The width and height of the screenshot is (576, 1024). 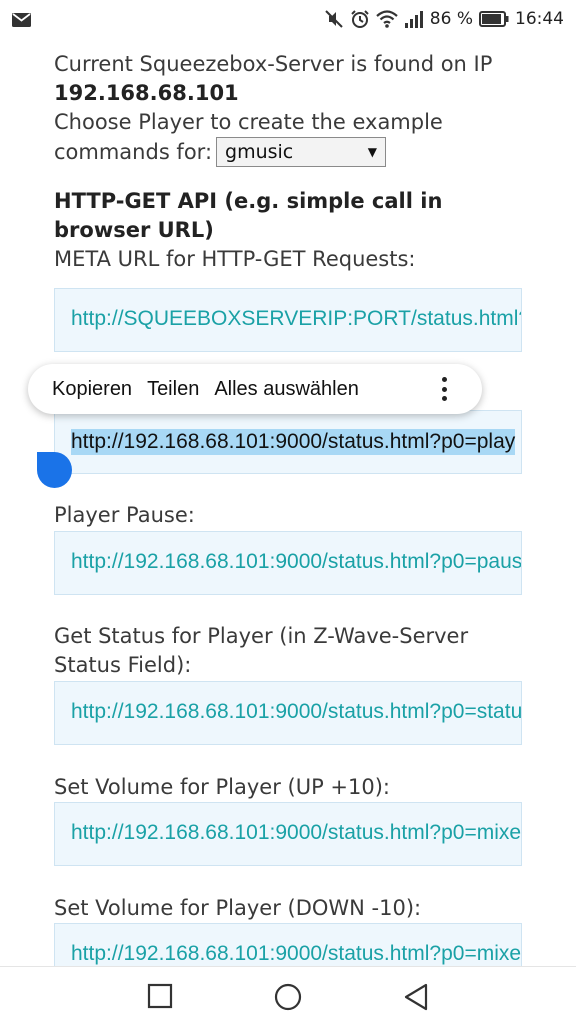 What do you see at coordinates (288, 19) in the screenshot?
I see `status-bar: 86 % 16:44` at bounding box center [288, 19].